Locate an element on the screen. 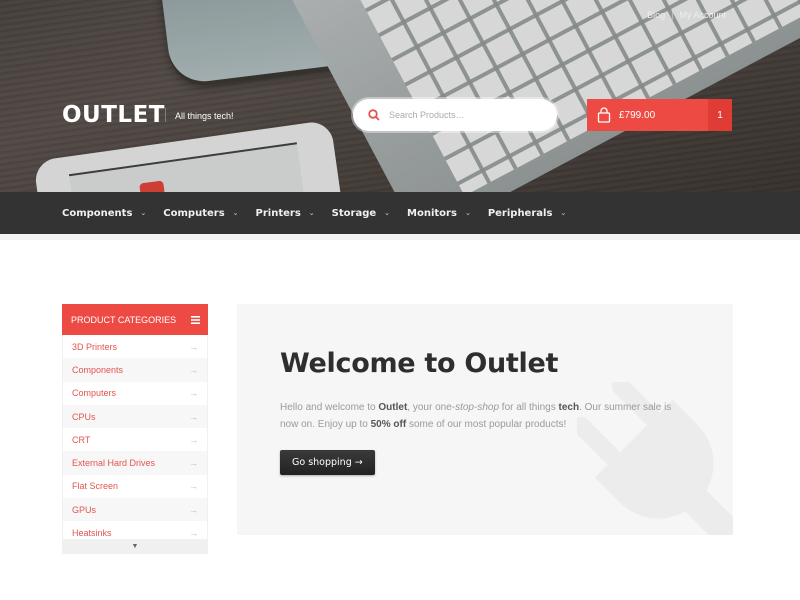  search-input is located at coordinates (464, 115).